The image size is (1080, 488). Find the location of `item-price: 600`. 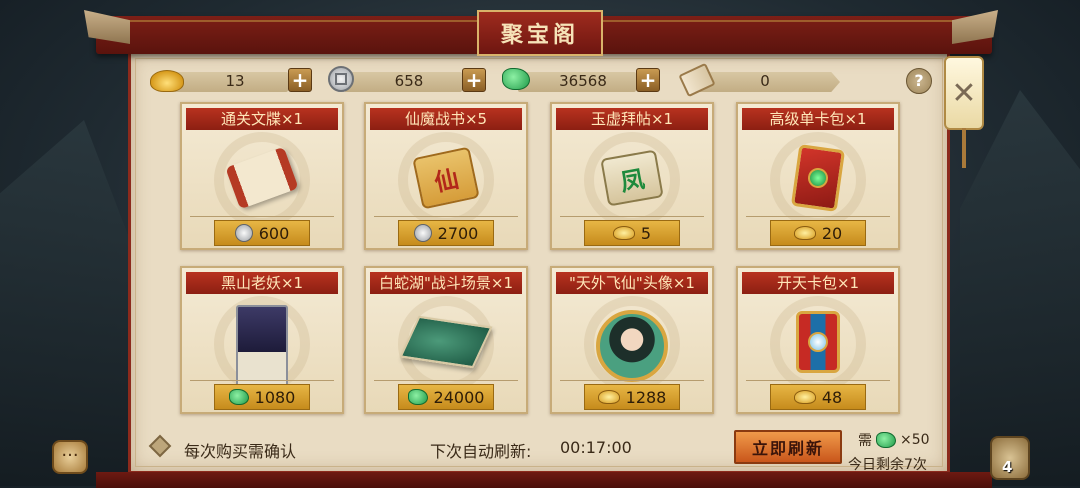

item-price: 600 is located at coordinates (274, 233).